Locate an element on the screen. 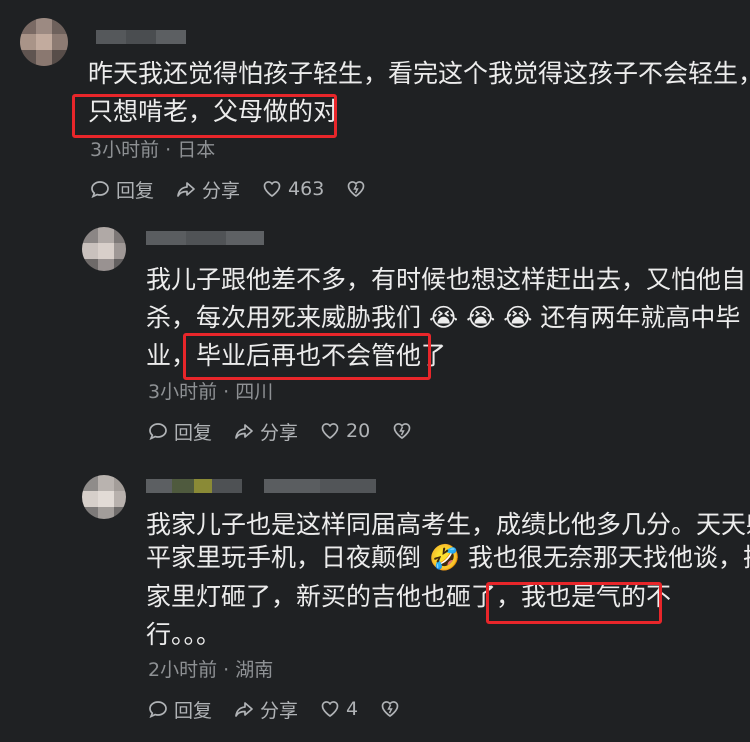 This screenshot has height=742, width=750. comment-meta: 3小时前 · 日本 is located at coordinates (153, 150).